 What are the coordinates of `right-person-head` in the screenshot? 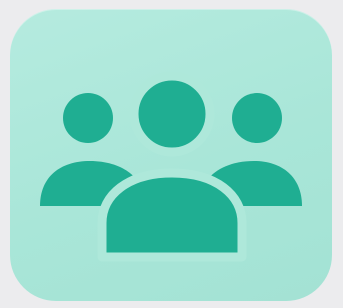 It's located at (257, 118).